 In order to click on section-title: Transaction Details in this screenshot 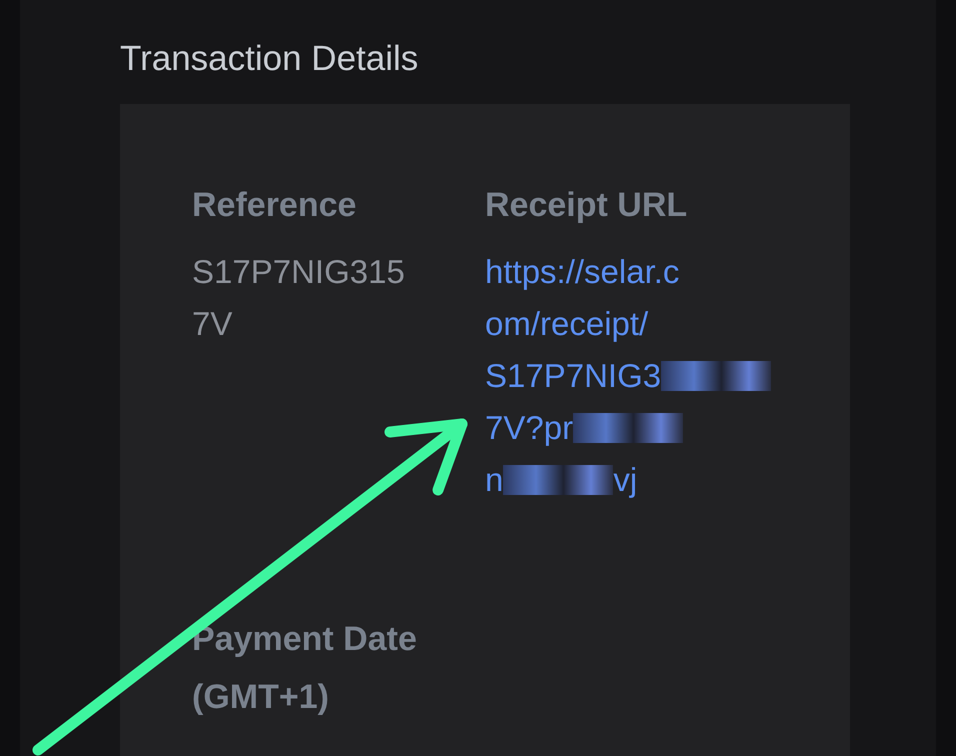, I will do `click(270, 59)`.